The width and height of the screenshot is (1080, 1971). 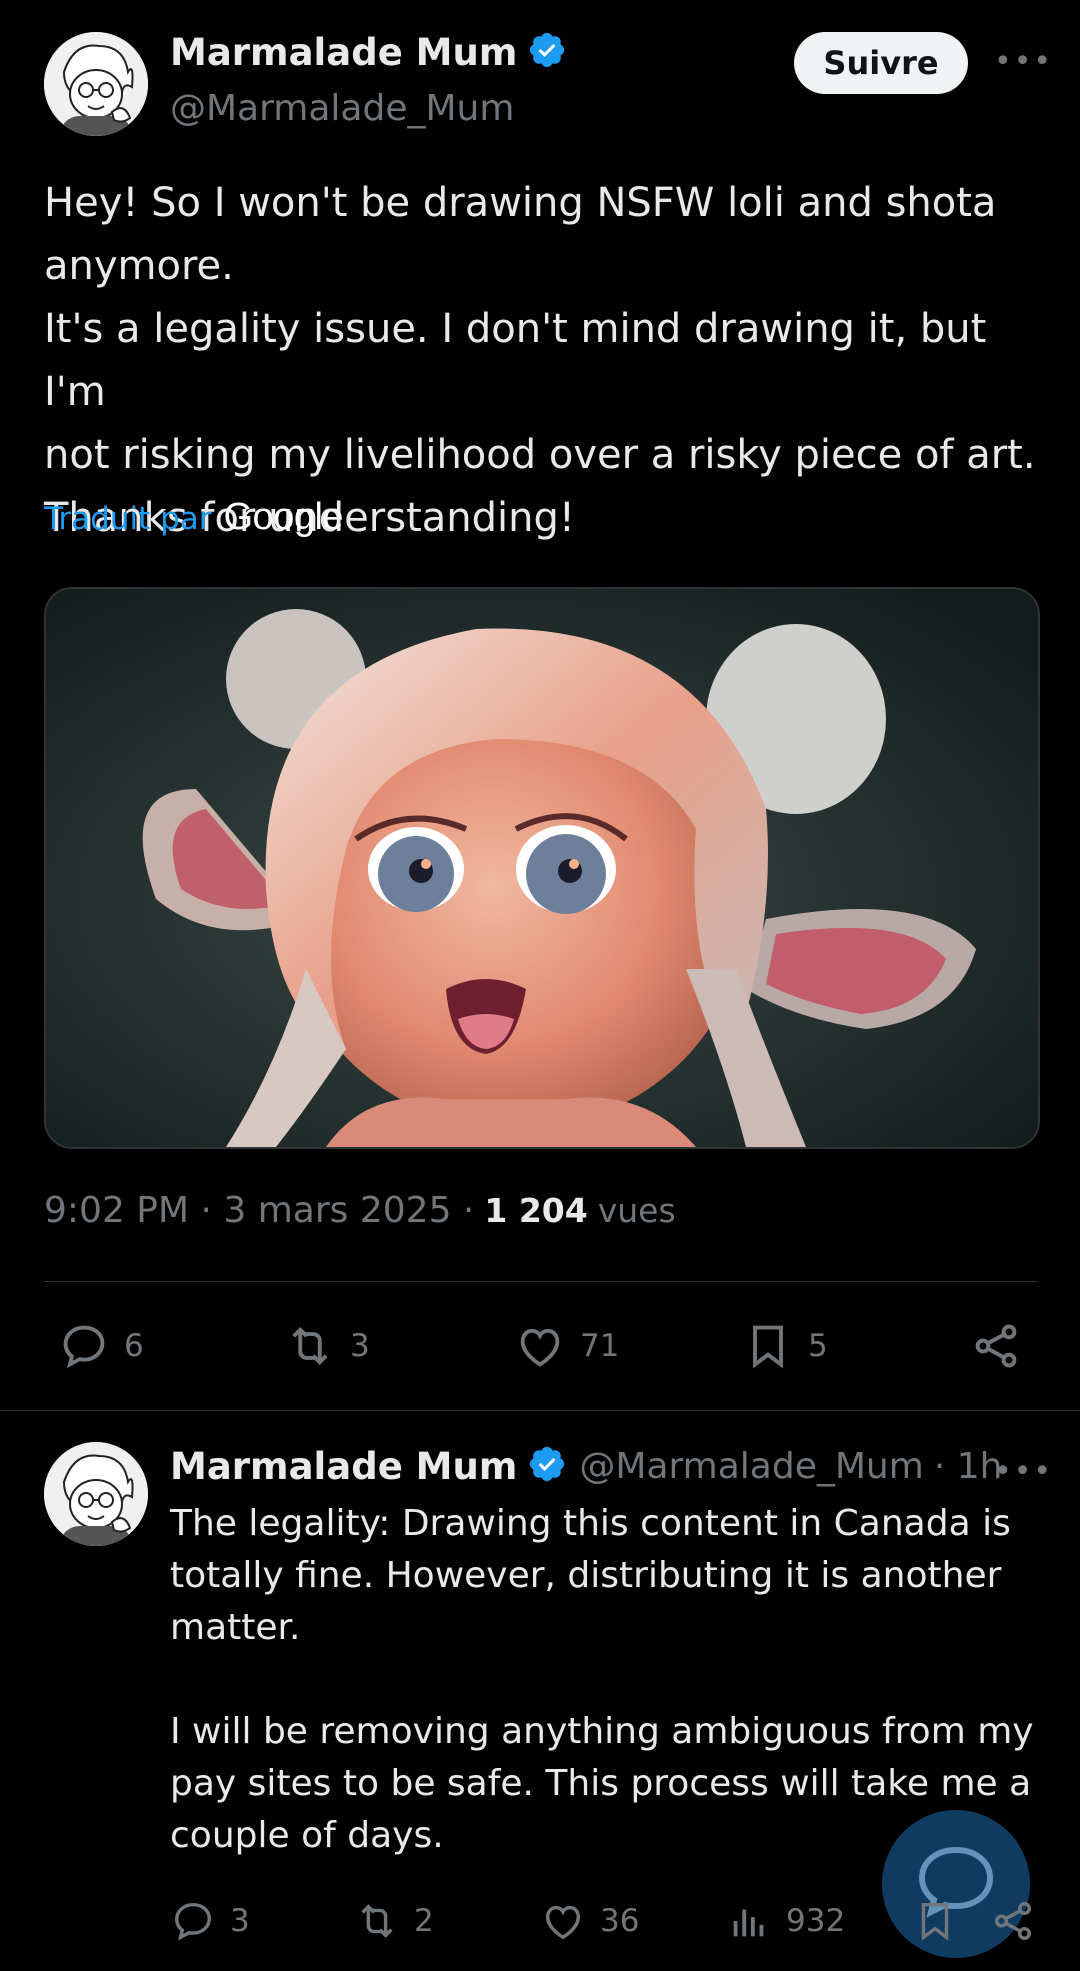 What do you see at coordinates (540, 1410) in the screenshot?
I see `section-divider` at bounding box center [540, 1410].